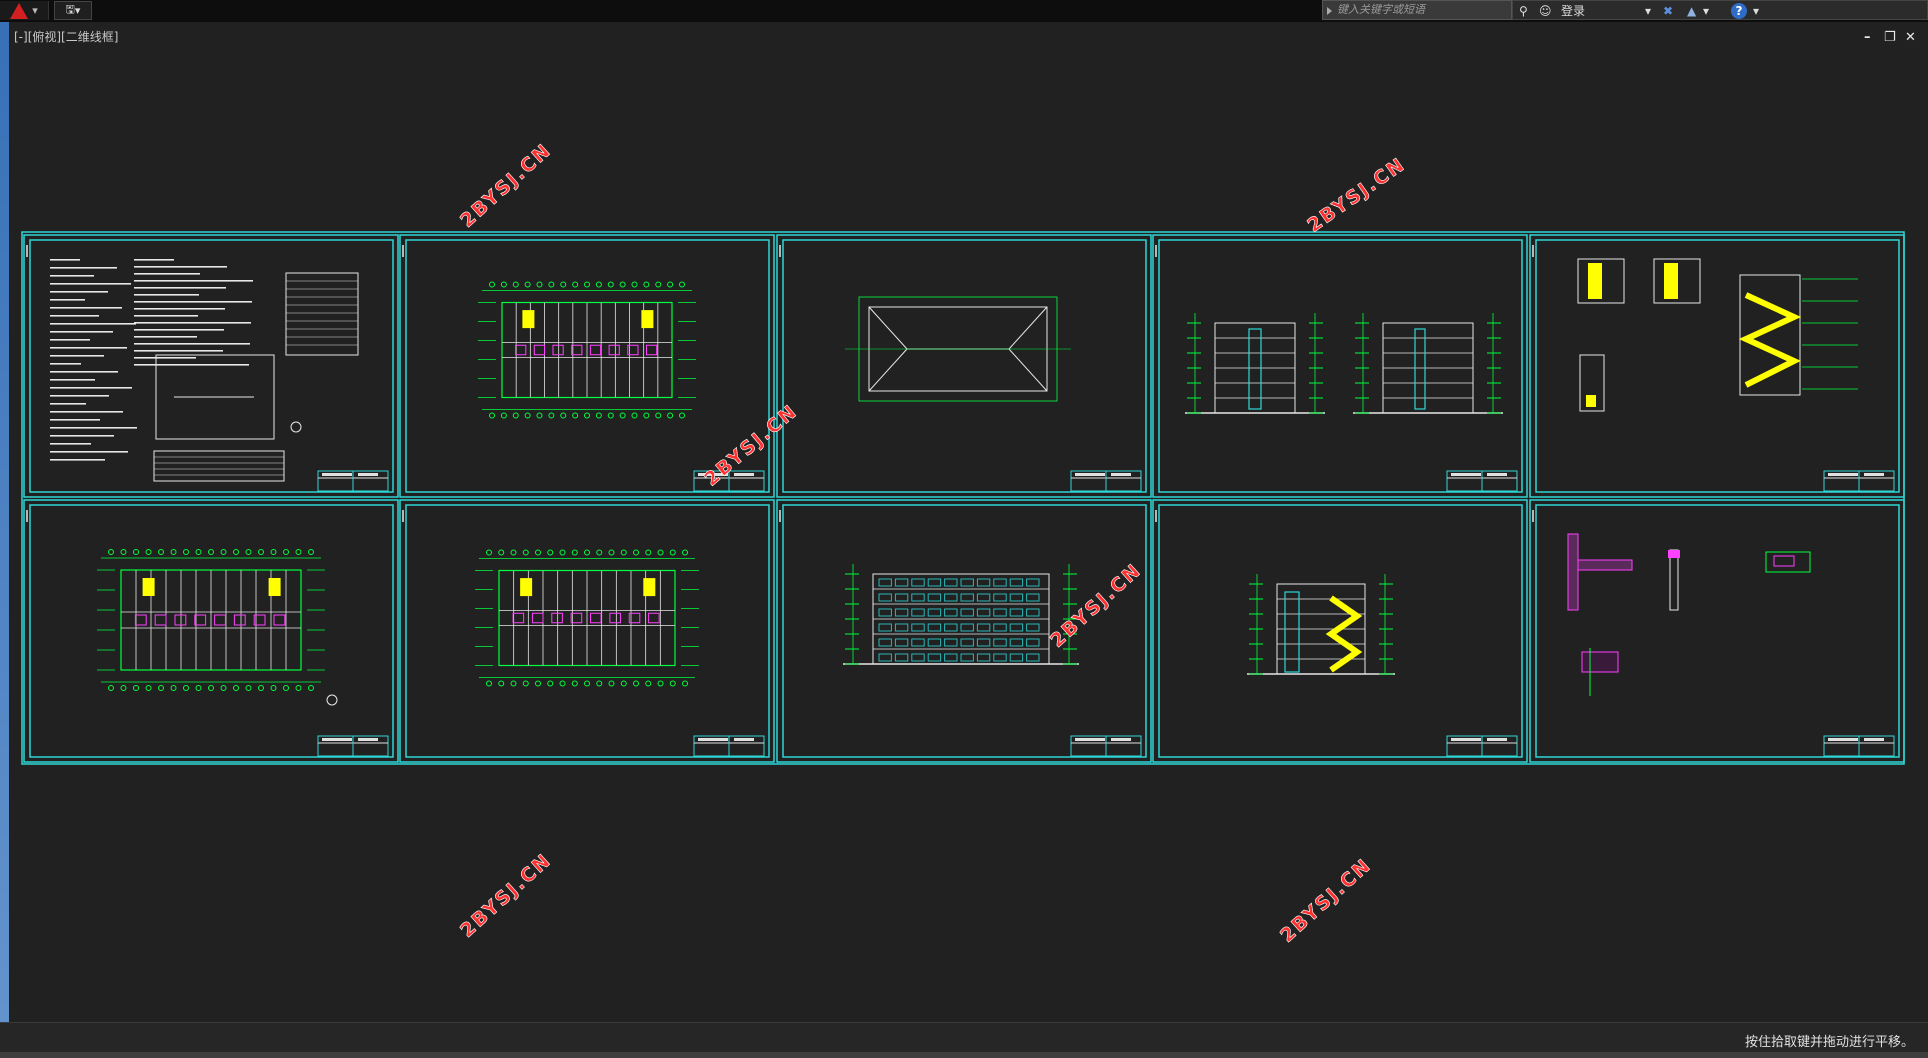 The width and height of the screenshot is (1928, 1058). Describe the element at coordinates (211, 366) in the screenshot. I see `drawing-sheet-design-notes` at that location.